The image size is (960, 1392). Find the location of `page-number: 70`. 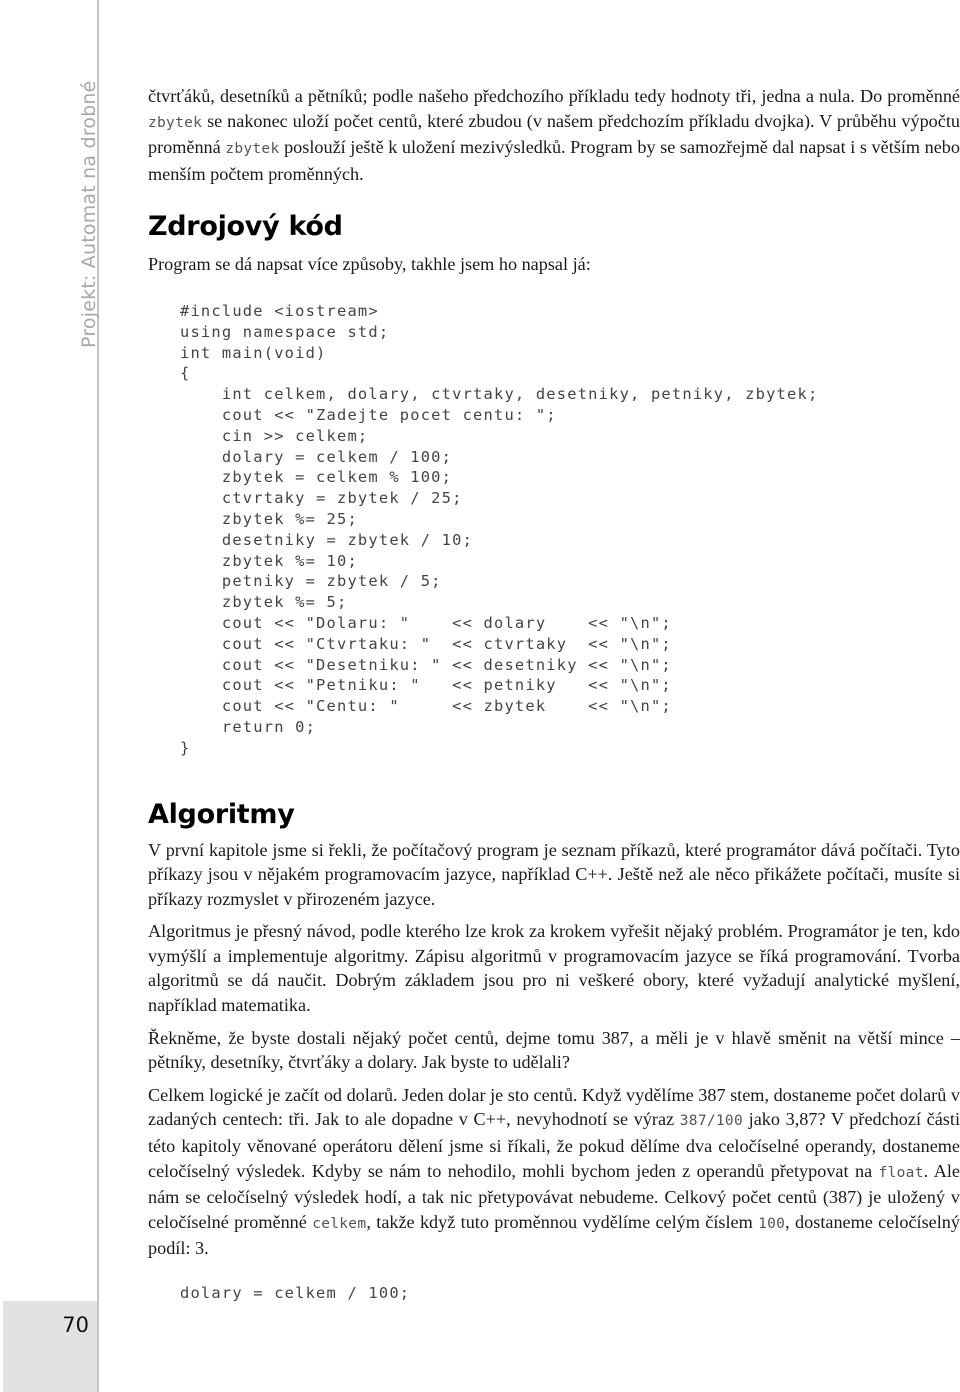

page-number: 70 is located at coordinates (75, 1325).